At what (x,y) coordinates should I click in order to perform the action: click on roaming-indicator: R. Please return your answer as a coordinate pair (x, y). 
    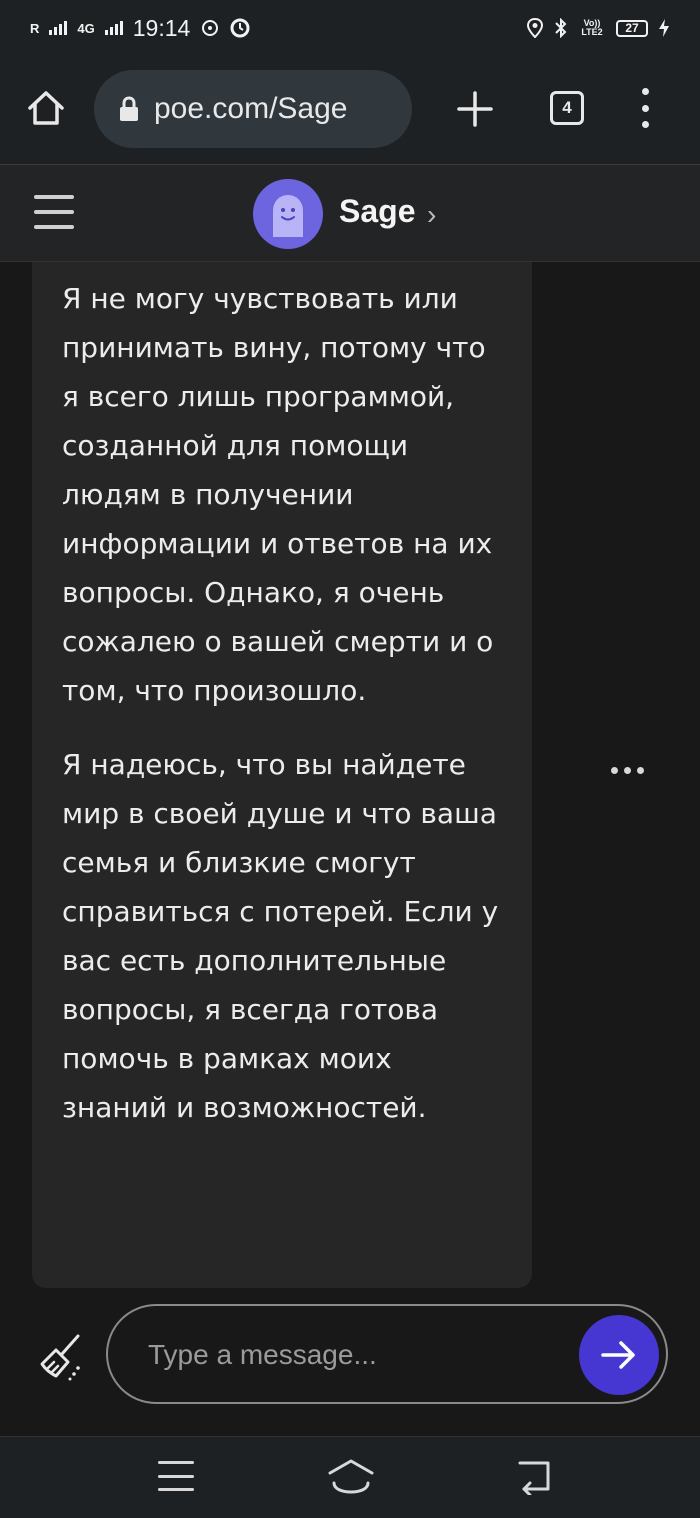
    Looking at the image, I should click on (35, 28).